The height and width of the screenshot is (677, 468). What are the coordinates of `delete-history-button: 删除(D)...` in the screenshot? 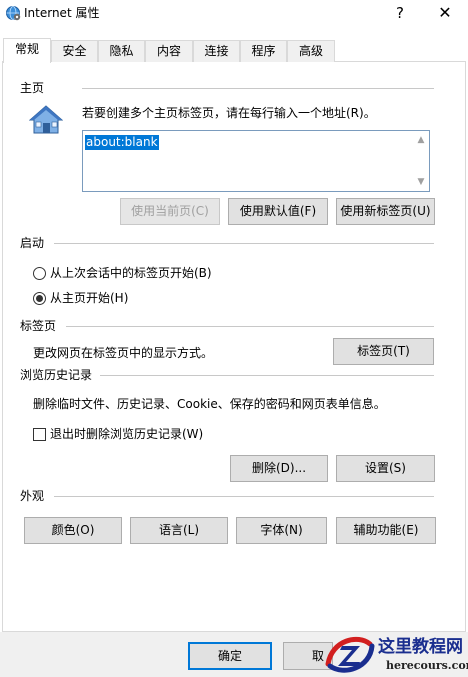 It's located at (279, 468).